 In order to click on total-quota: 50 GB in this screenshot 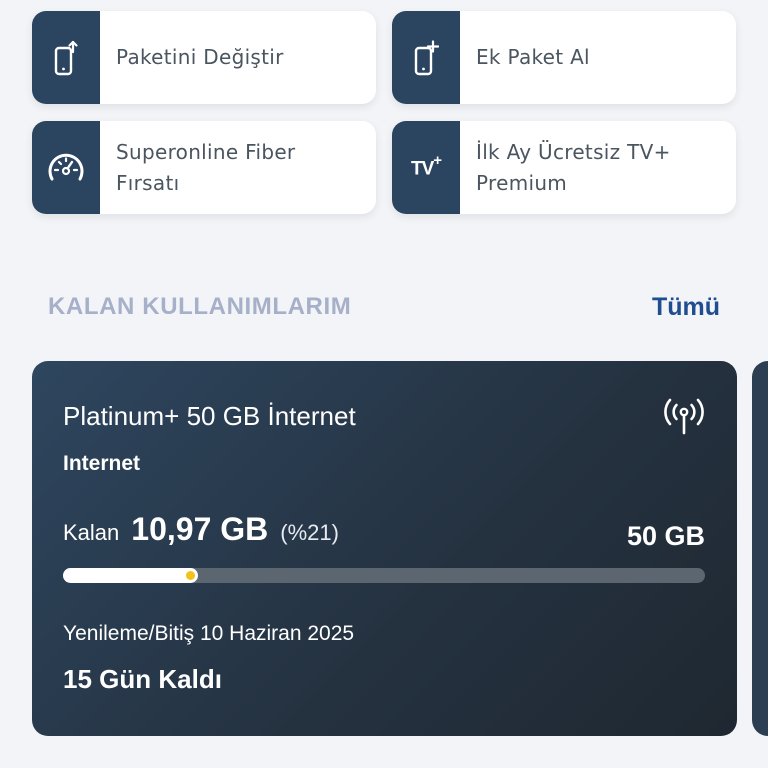, I will do `click(665, 536)`.